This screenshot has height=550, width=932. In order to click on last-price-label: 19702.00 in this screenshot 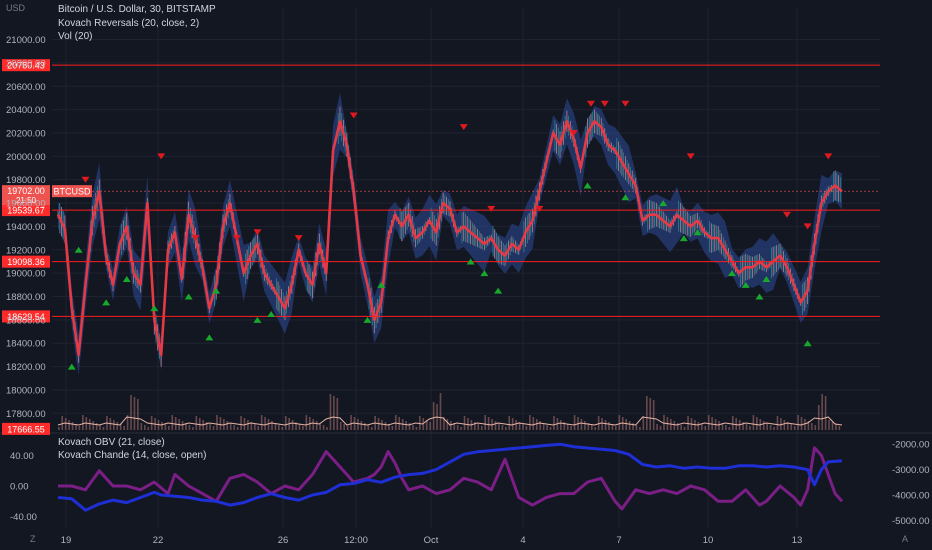, I will do `click(26, 191)`.